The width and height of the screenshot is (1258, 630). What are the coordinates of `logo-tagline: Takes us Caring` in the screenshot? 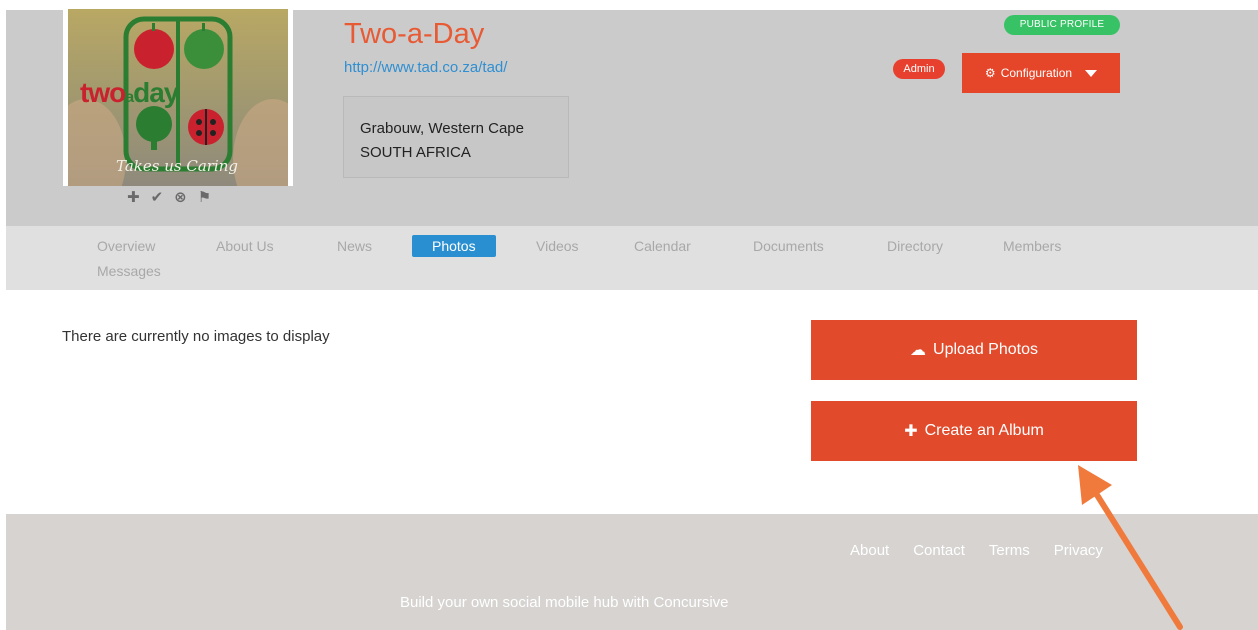 It's located at (177, 166).